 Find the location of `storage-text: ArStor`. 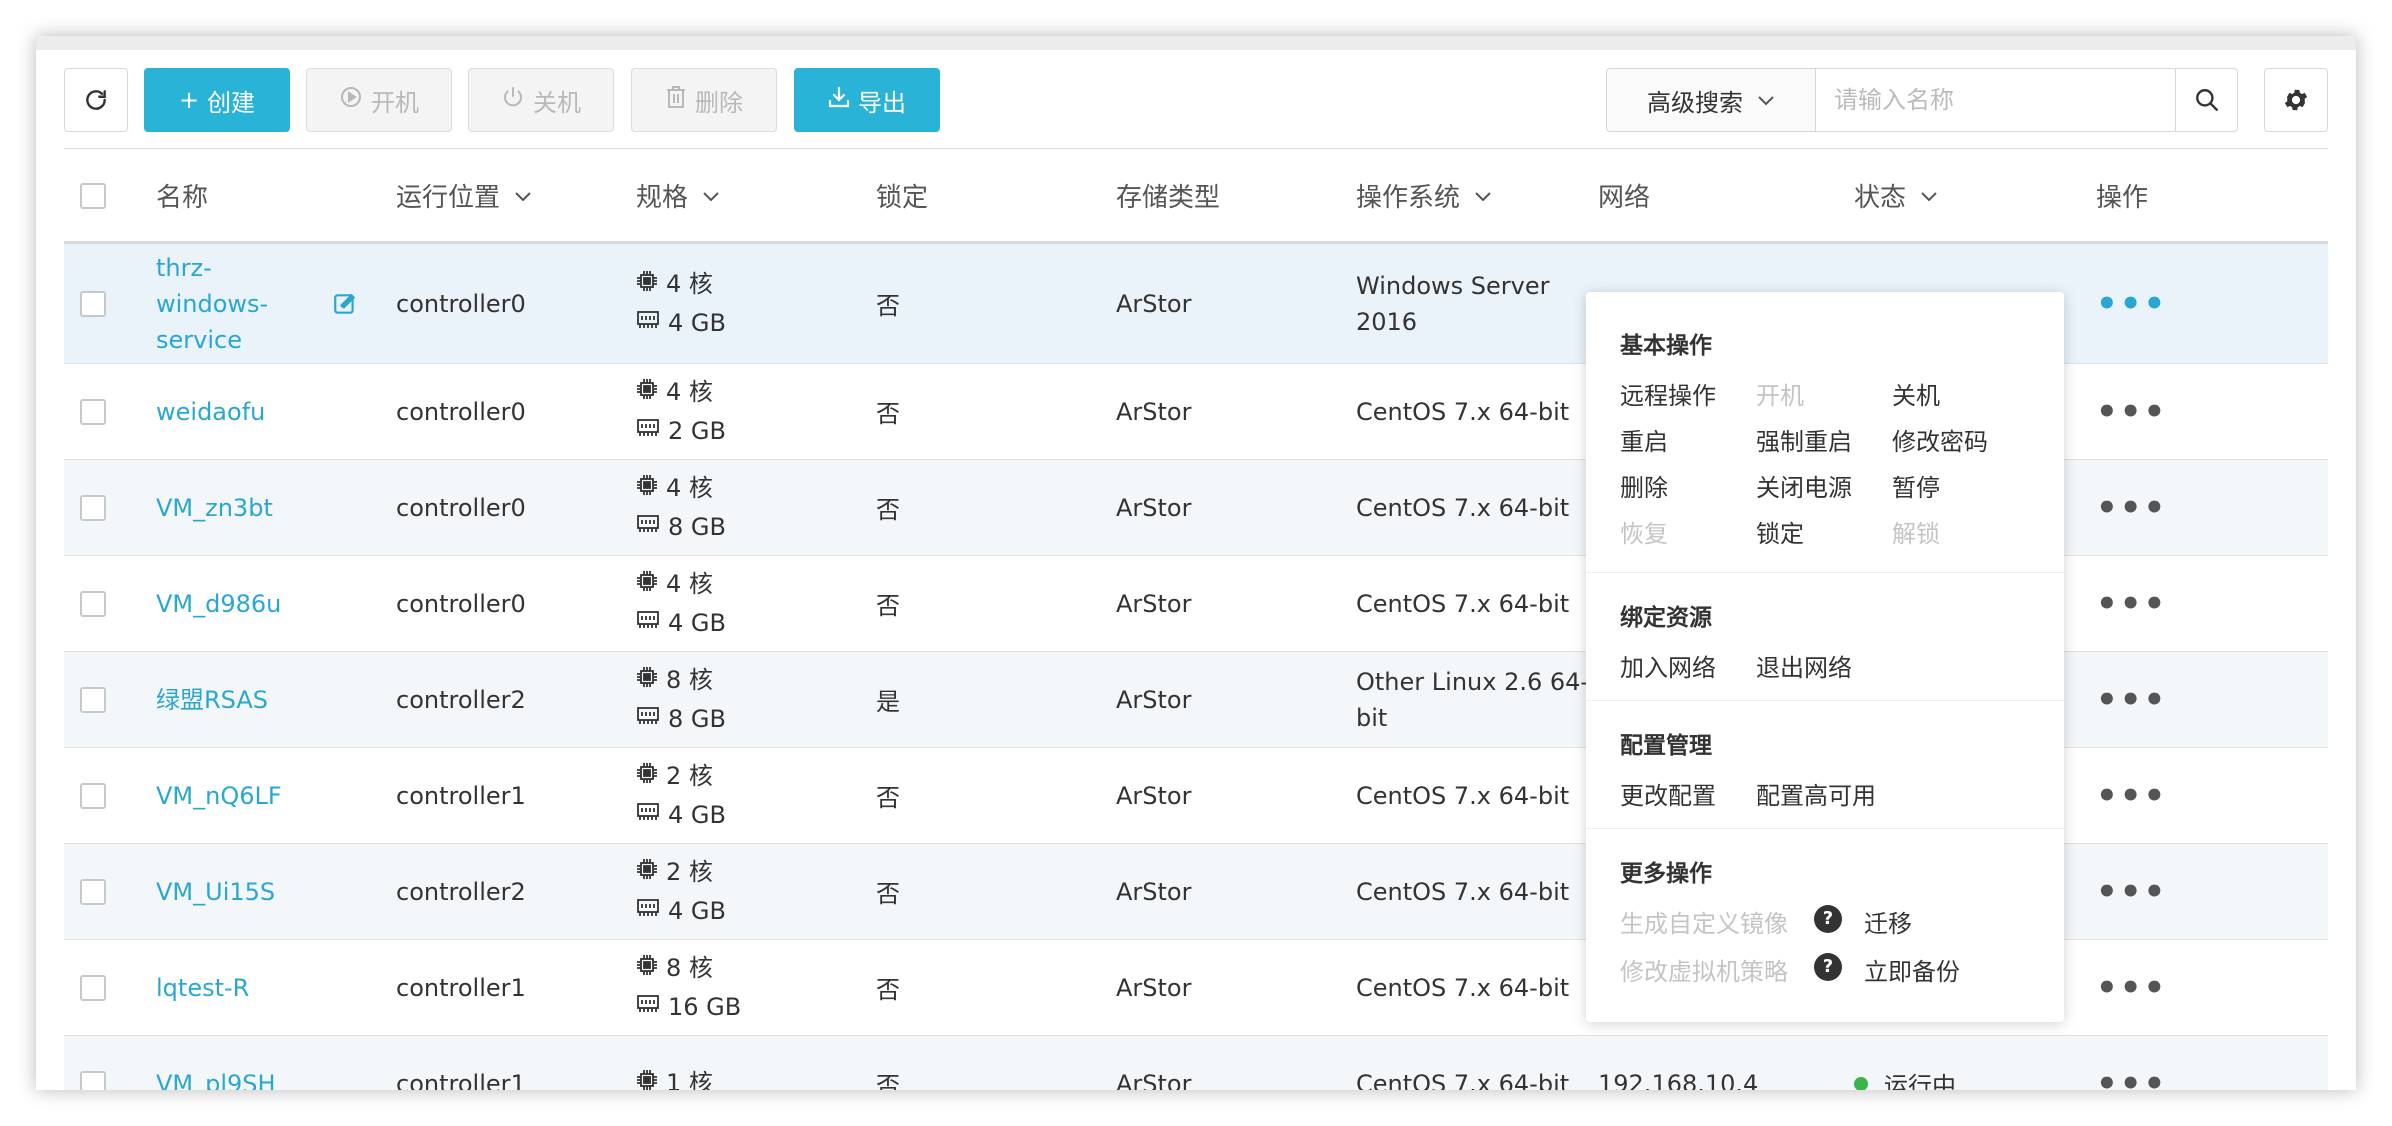

storage-text: ArStor is located at coordinates (1154, 507).